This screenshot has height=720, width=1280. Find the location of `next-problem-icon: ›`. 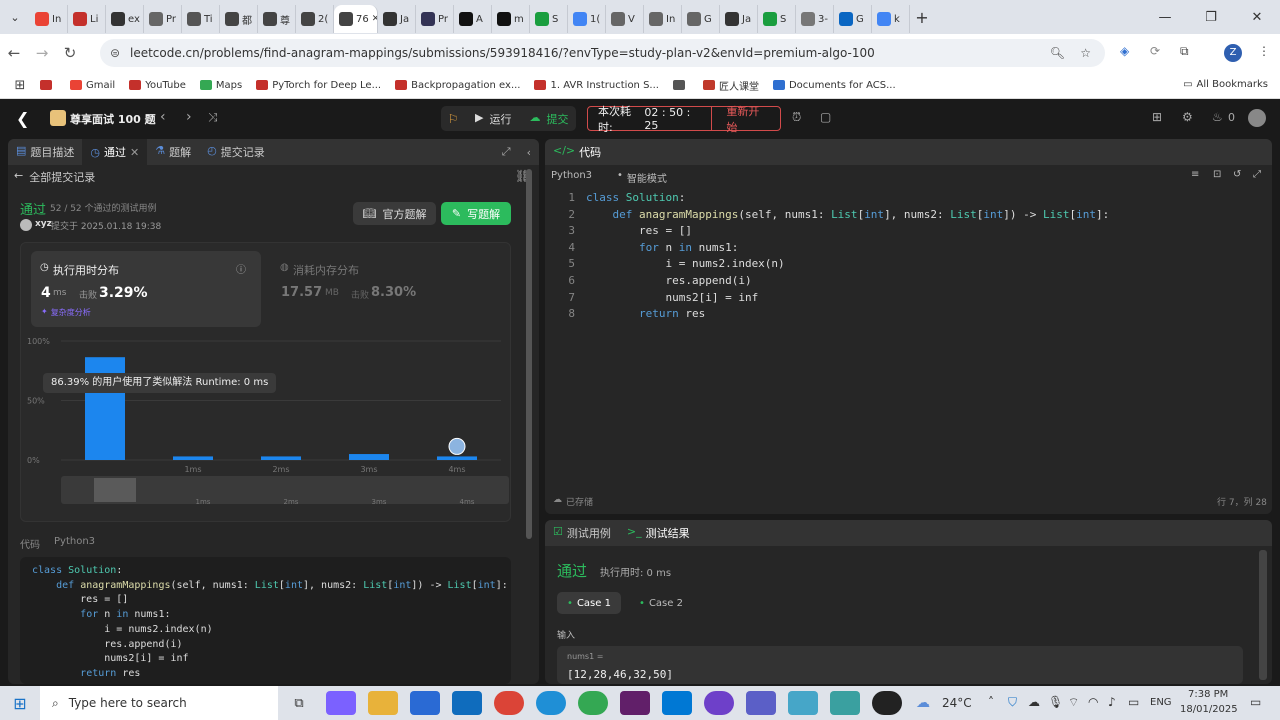

next-problem-icon: › is located at coordinates (189, 117).